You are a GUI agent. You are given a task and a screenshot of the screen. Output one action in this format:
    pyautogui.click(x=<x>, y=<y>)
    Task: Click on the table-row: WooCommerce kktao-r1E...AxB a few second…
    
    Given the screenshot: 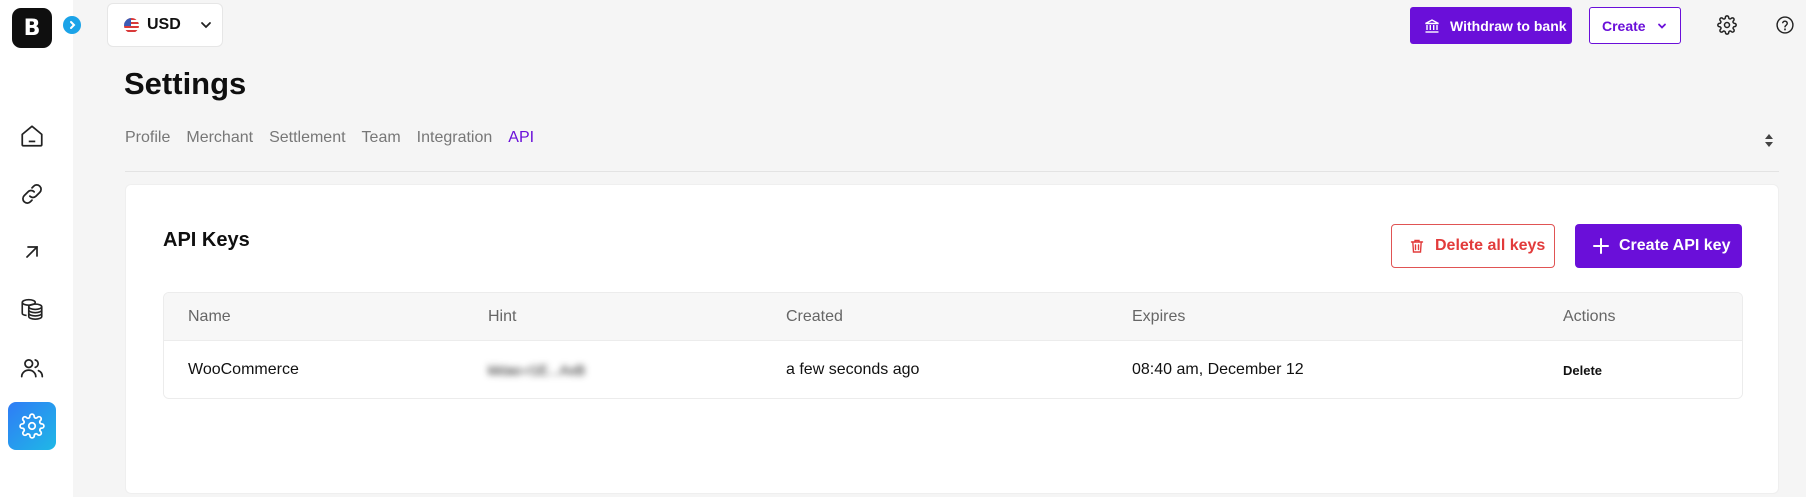 What is the action you would take?
    pyautogui.click(x=953, y=369)
    